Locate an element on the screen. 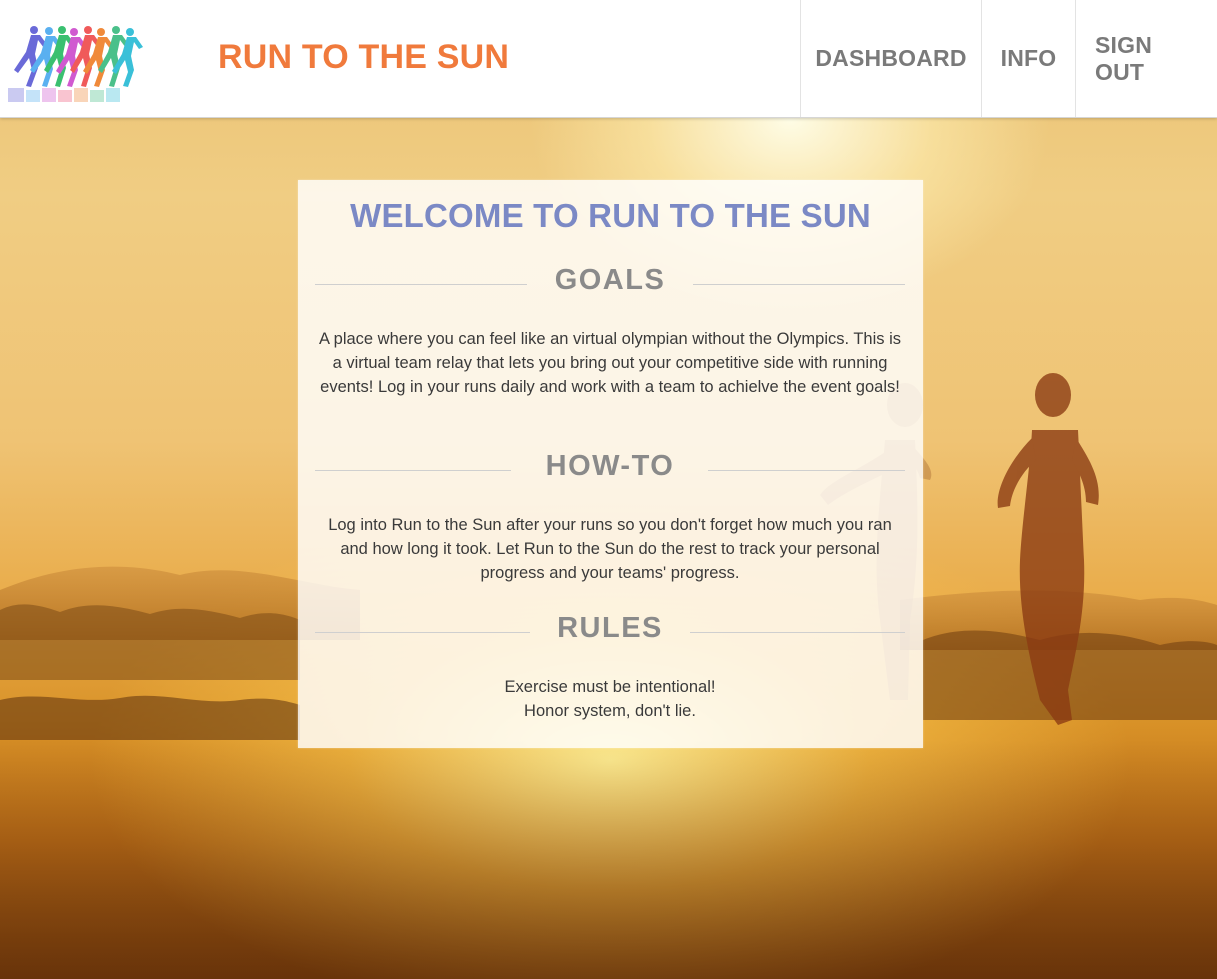  main-nav: DASHBOARD INFO SIGN OUT is located at coordinates (1008, 58).